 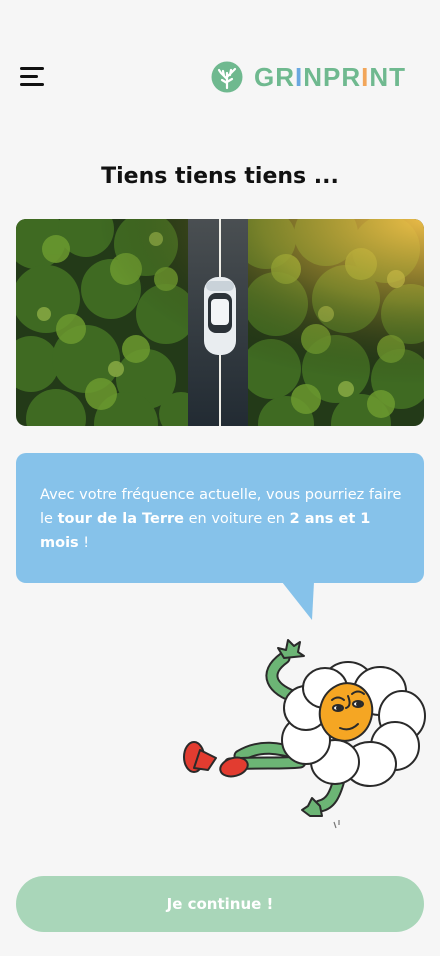 I want to click on logo-wordmark: GRINPRINT, so click(x=330, y=77).